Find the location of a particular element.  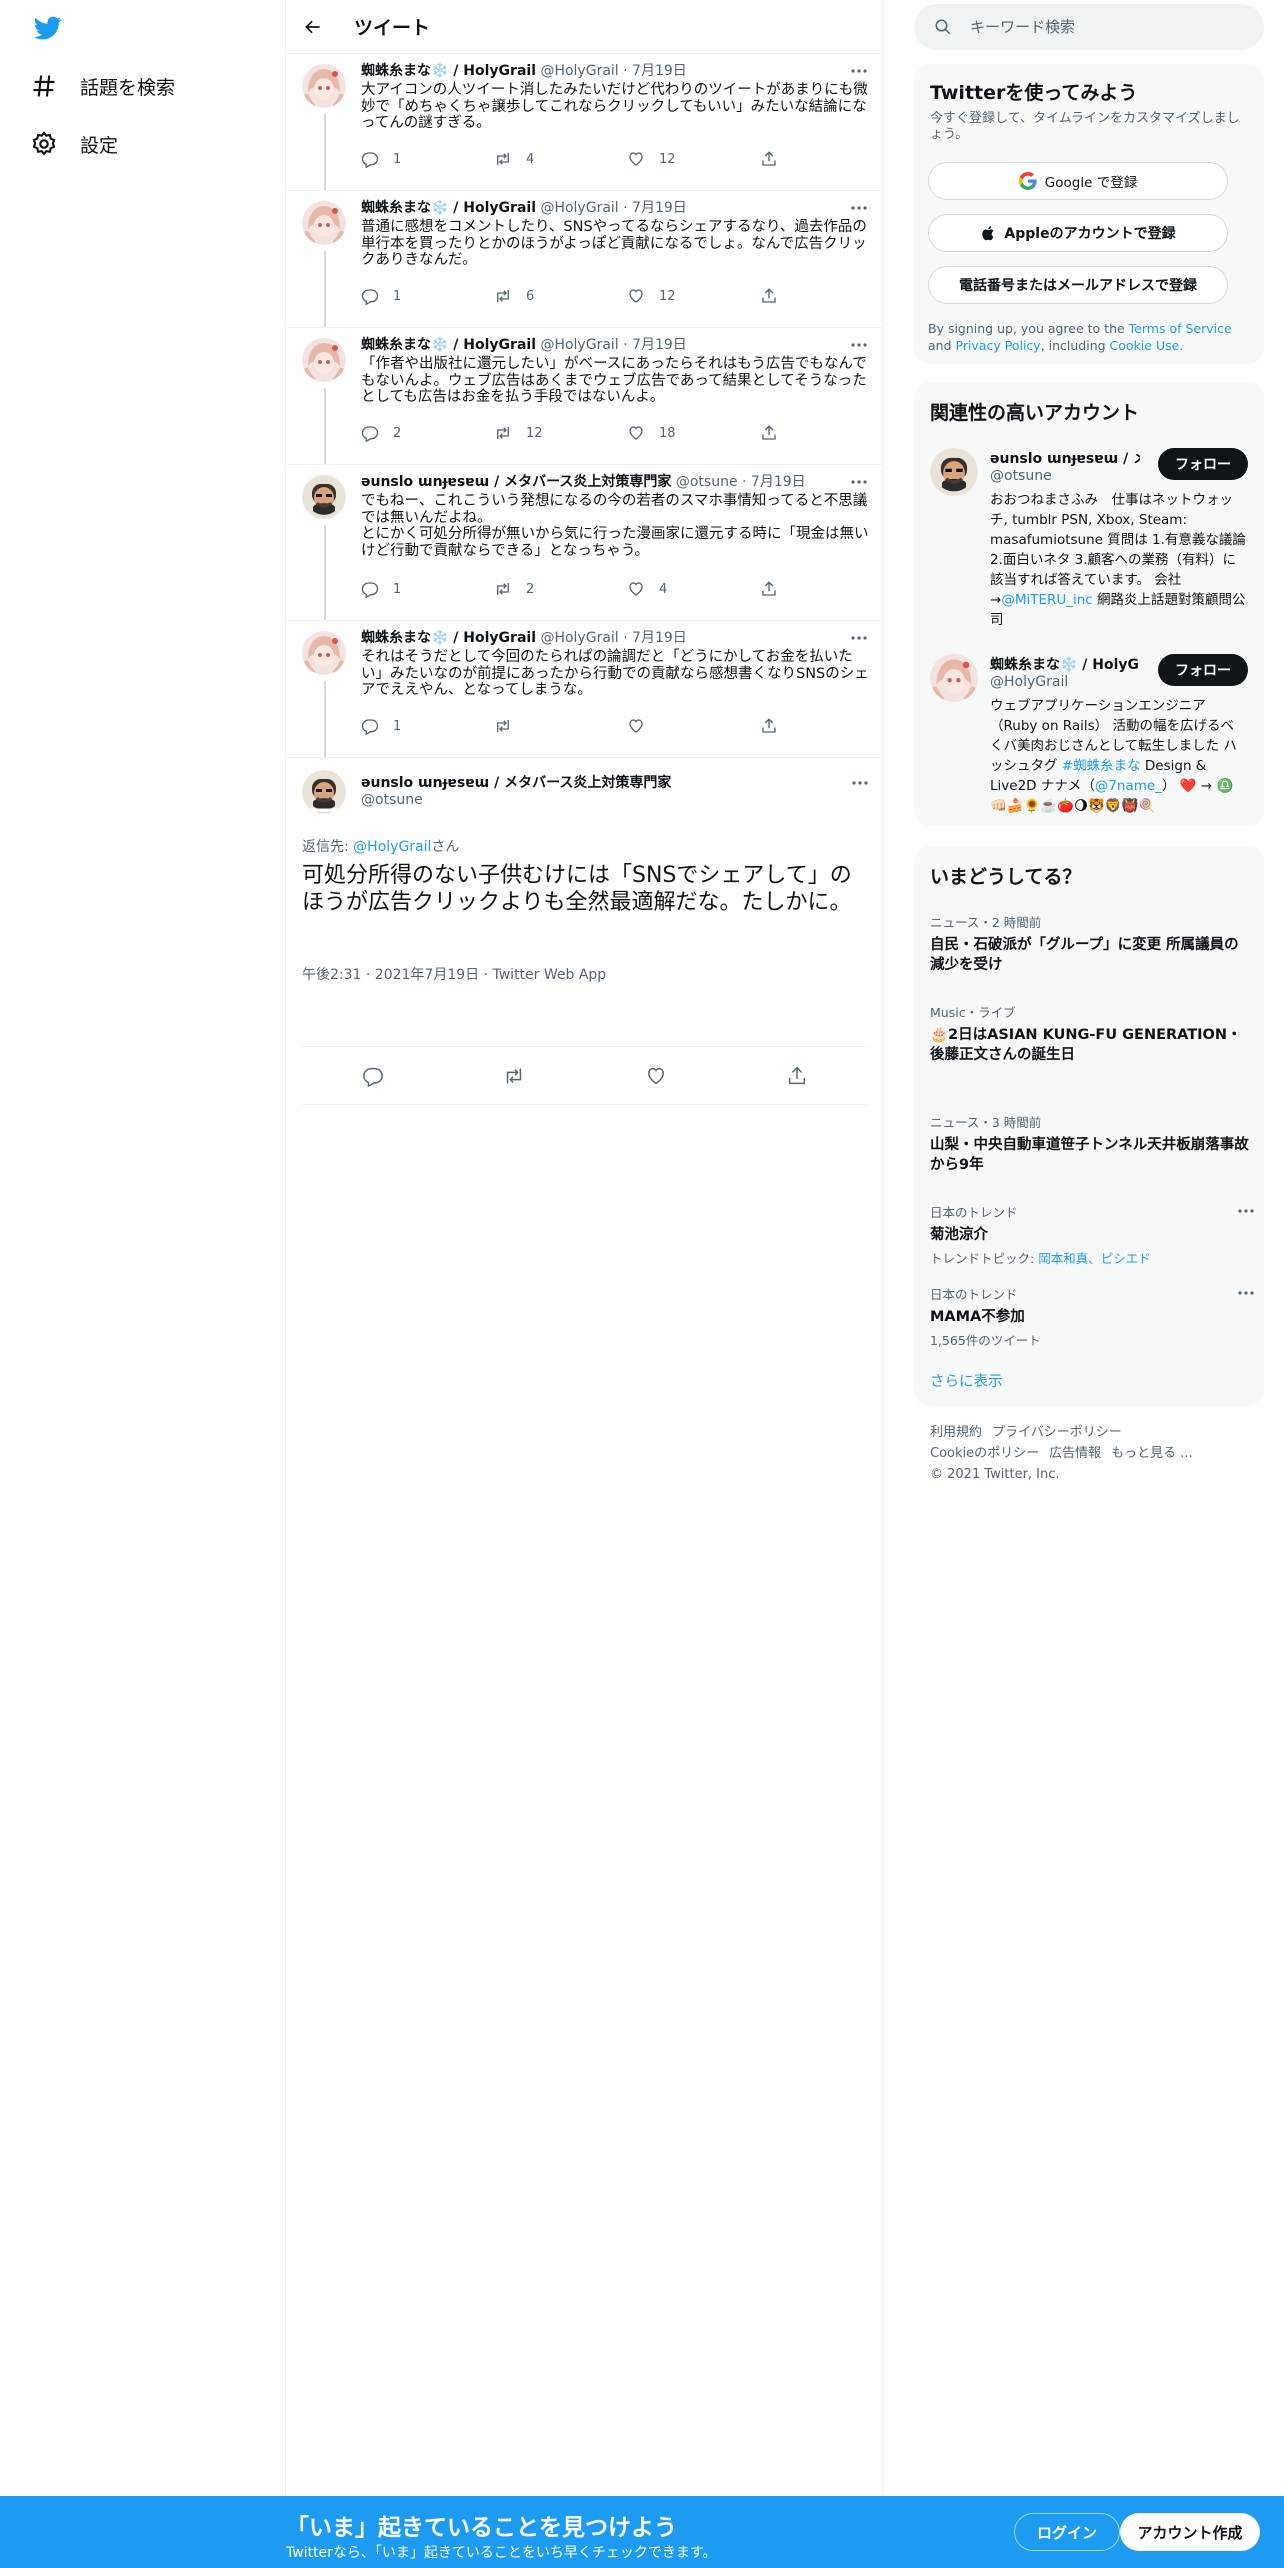

tweet-timestamp: 午後2:31 · 2021年7月19日 · Twitter Web App is located at coordinates (454, 974).